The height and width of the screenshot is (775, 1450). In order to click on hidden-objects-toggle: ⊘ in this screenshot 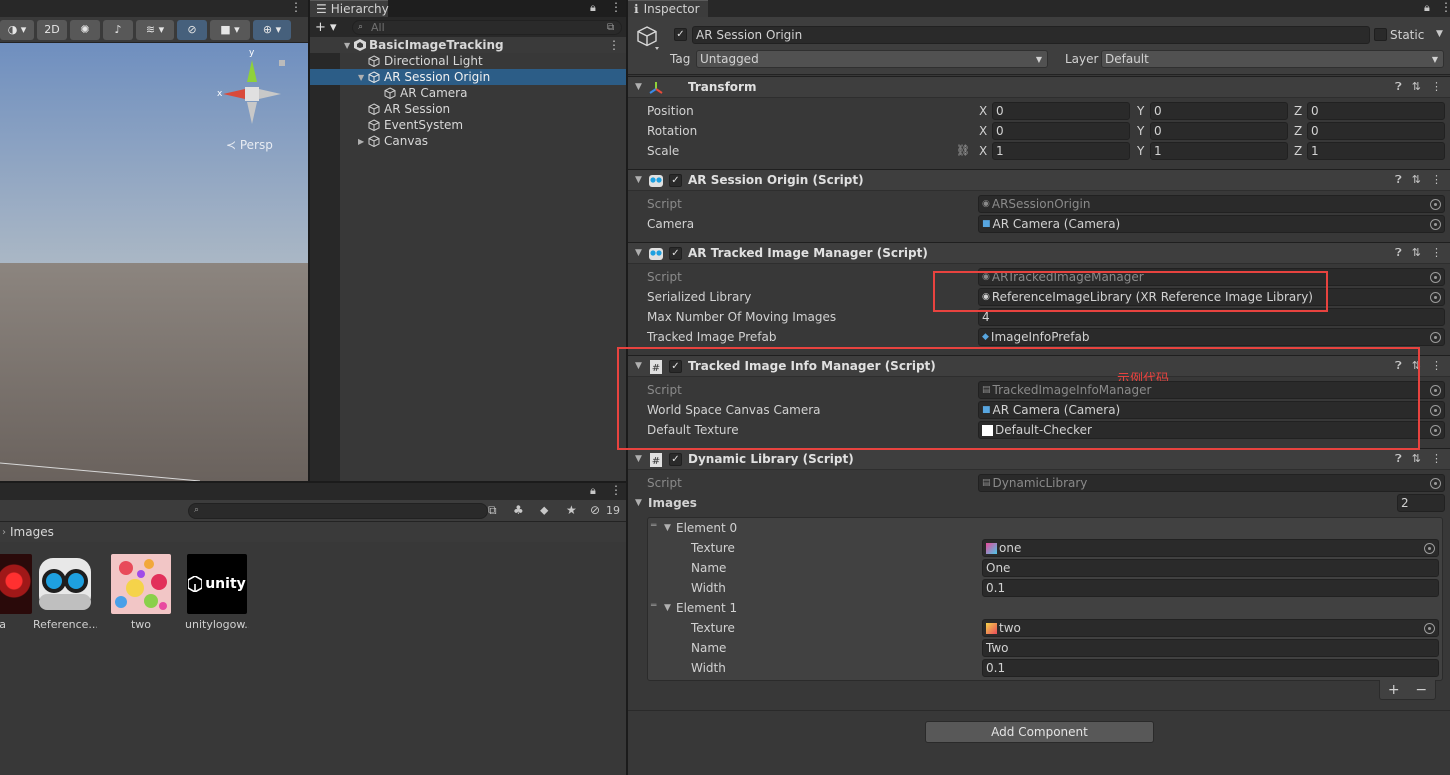, I will do `click(192, 29)`.